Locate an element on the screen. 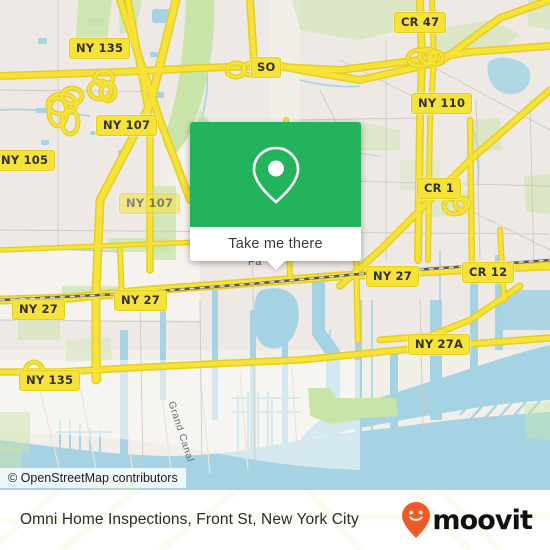  road-shield-ny27-west: NY 27 is located at coordinates (38, 309).